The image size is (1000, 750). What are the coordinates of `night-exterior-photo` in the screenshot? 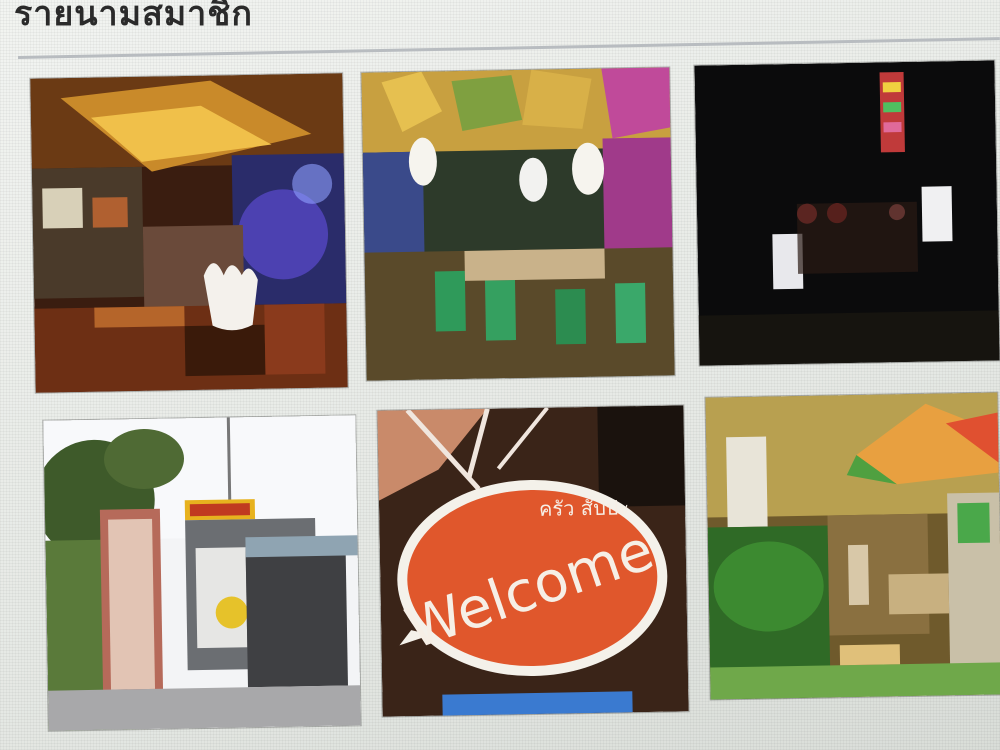 It's located at (847, 213).